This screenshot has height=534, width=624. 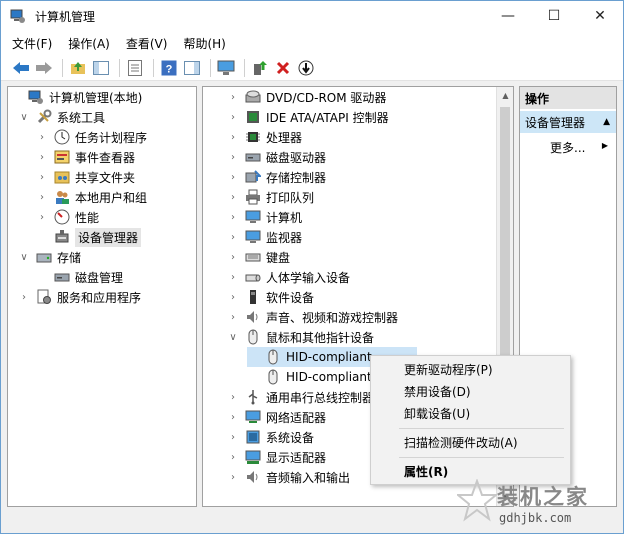 What do you see at coordinates (554, 16) in the screenshot?
I see `maximize-button: ☐` at bounding box center [554, 16].